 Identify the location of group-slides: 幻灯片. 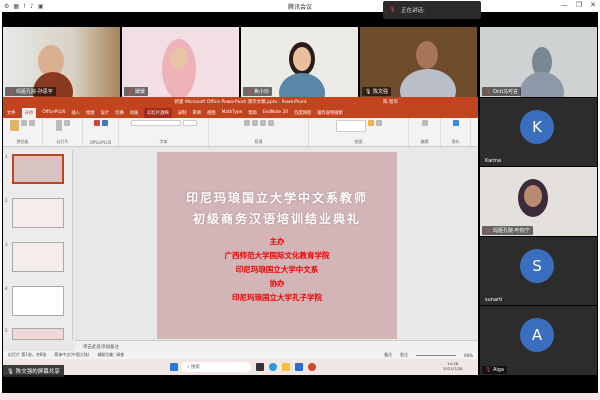
(63, 132).